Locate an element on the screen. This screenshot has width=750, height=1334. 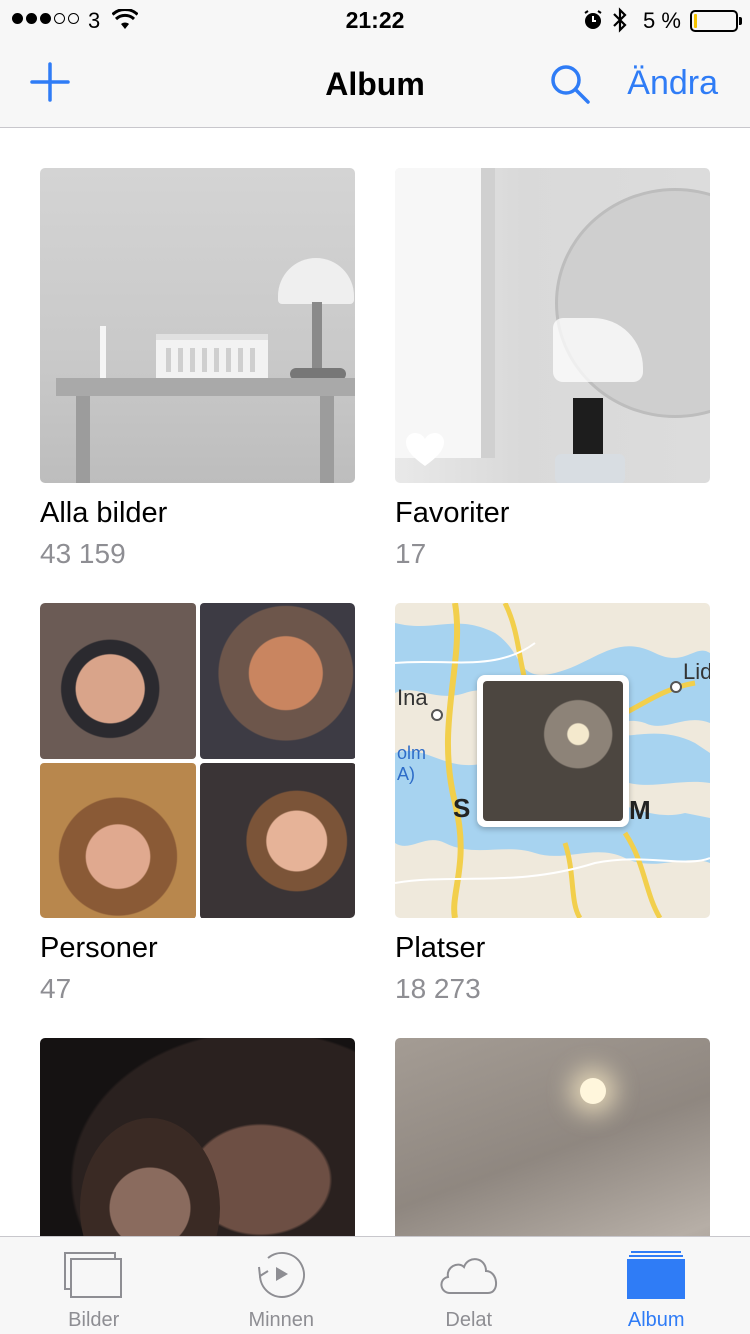
tab-shared: Delat is located at coordinates (469, 1285).